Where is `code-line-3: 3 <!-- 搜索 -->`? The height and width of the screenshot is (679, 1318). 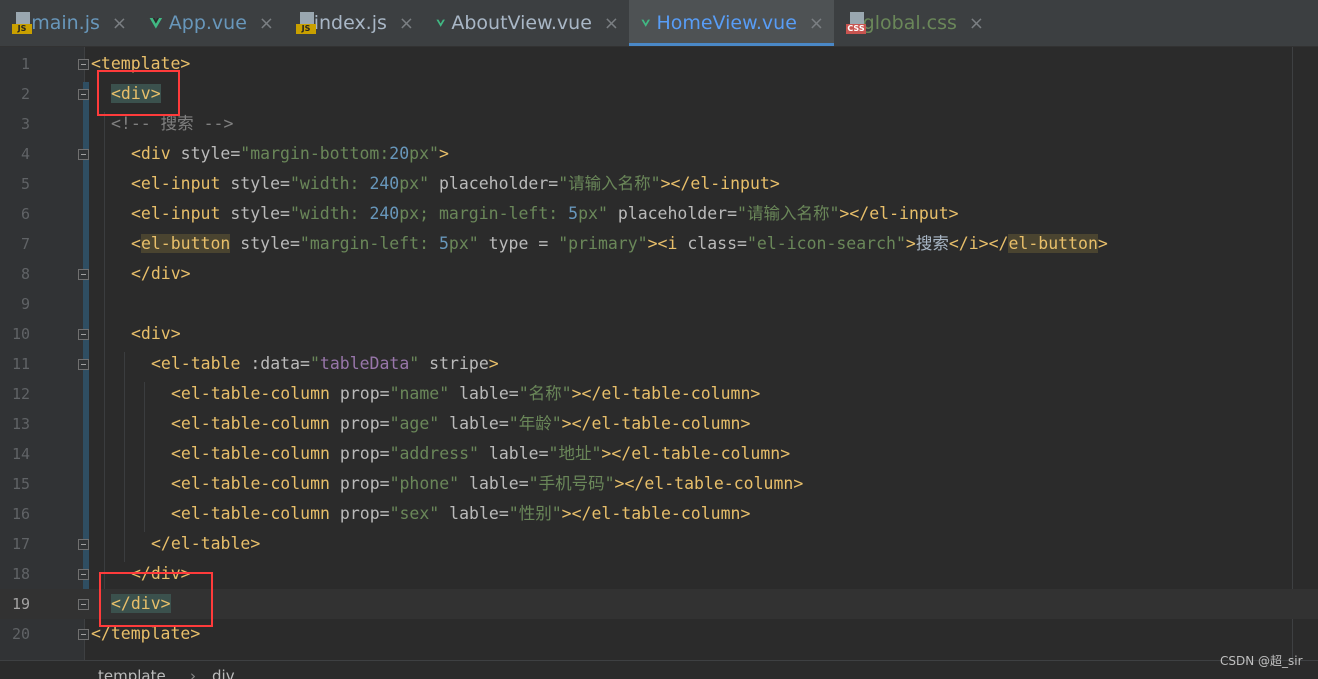 code-line-3: 3 <!-- 搜索 --> is located at coordinates (127, 123).